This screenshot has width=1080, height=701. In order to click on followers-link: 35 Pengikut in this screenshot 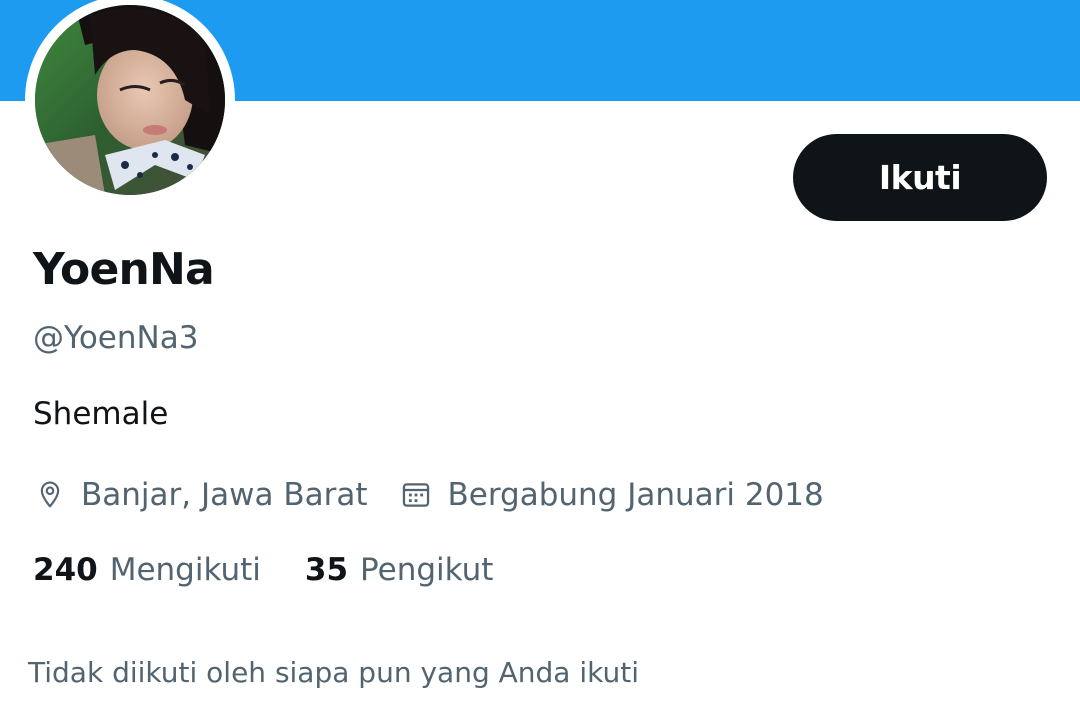, I will do `click(399, 570)`.